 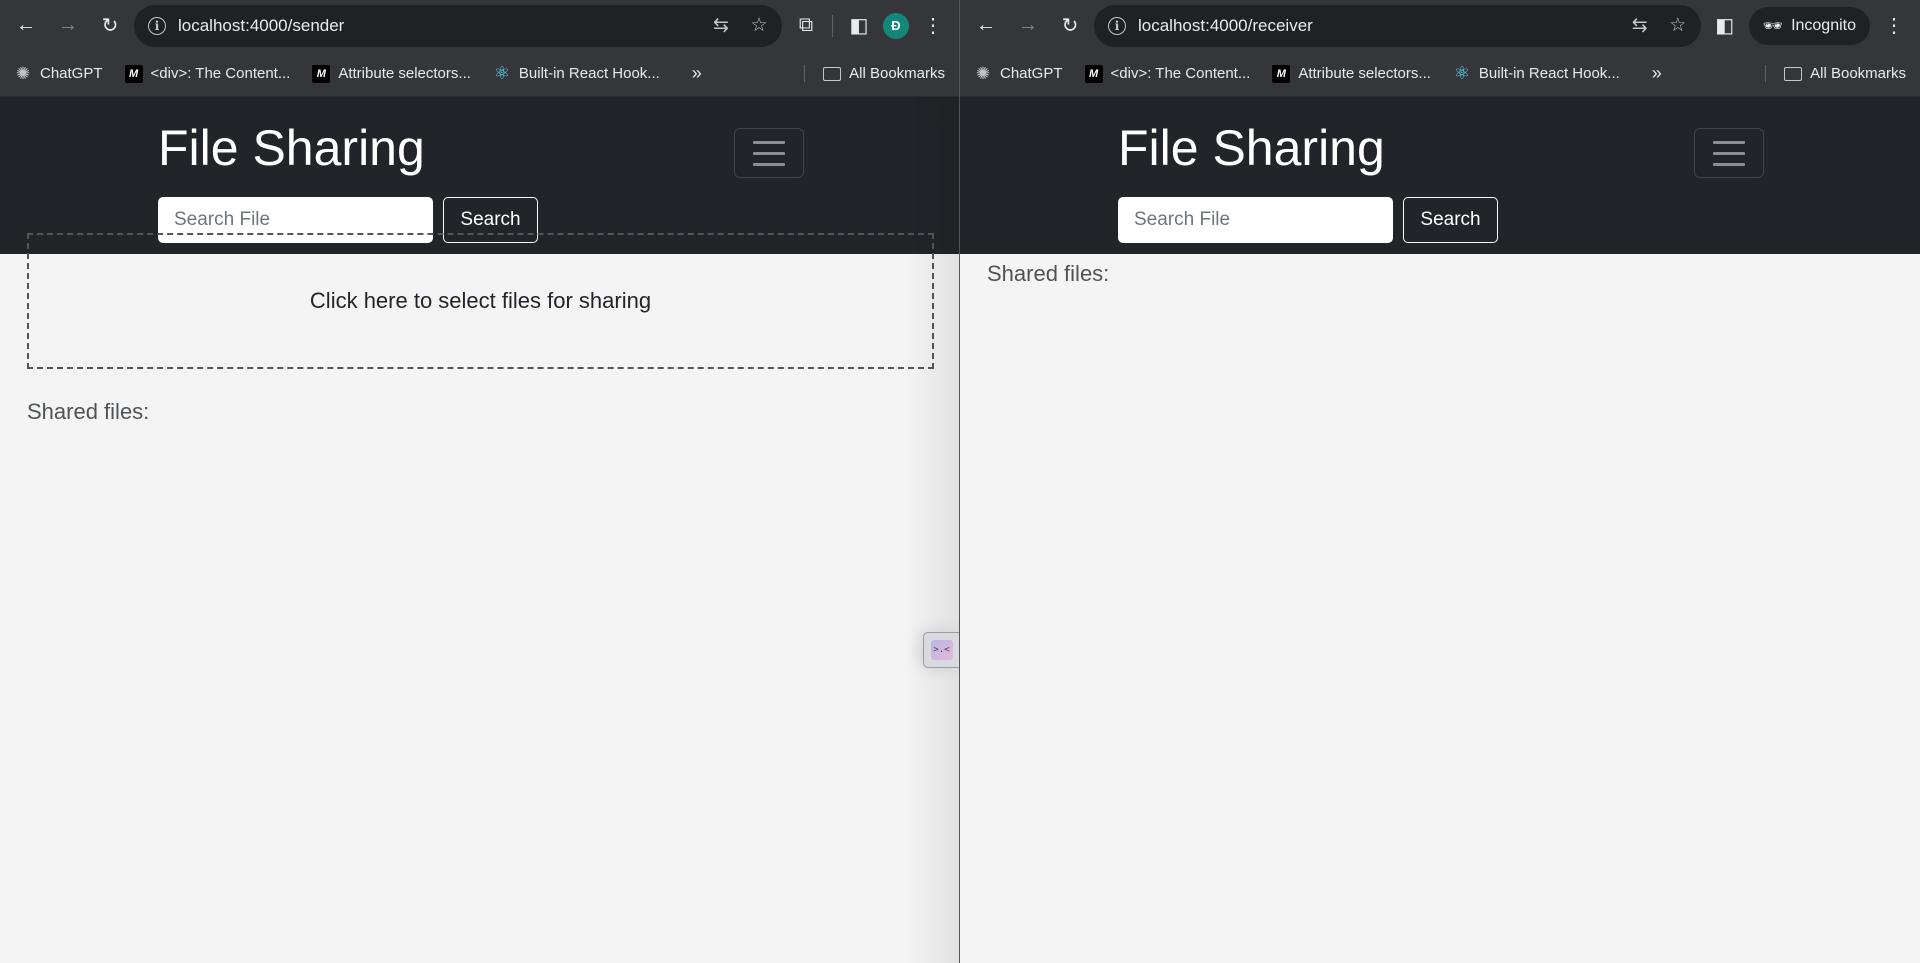 I want to click on url-text: localhost:4000/receiver, so click(x=1376, y=26).